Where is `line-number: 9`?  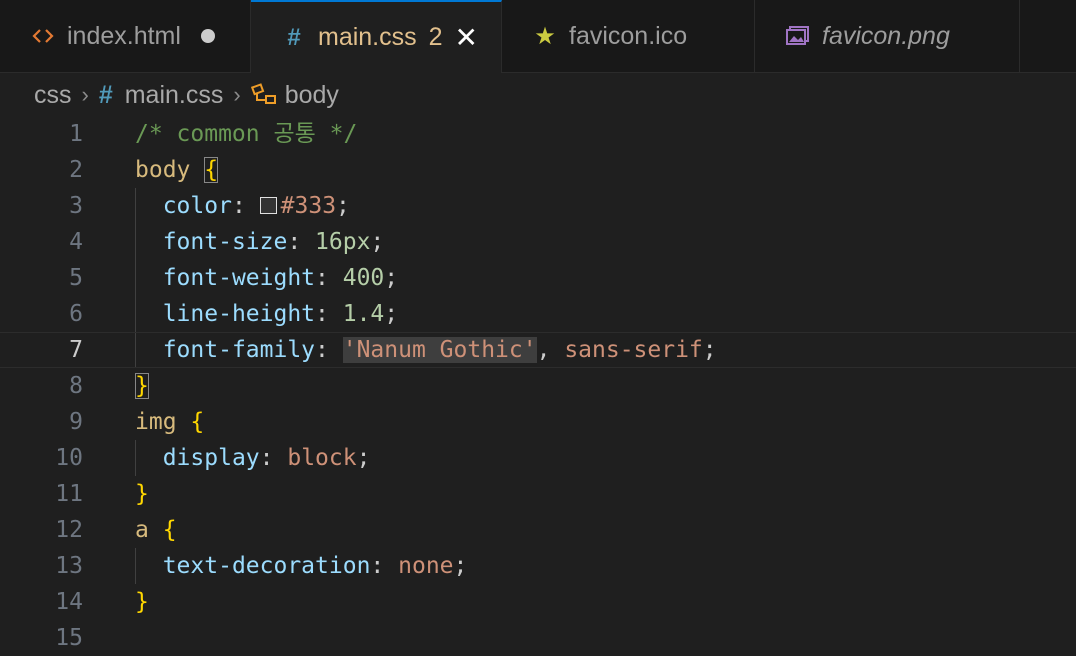 line-number: 9 is located at coordinates (76, 422).